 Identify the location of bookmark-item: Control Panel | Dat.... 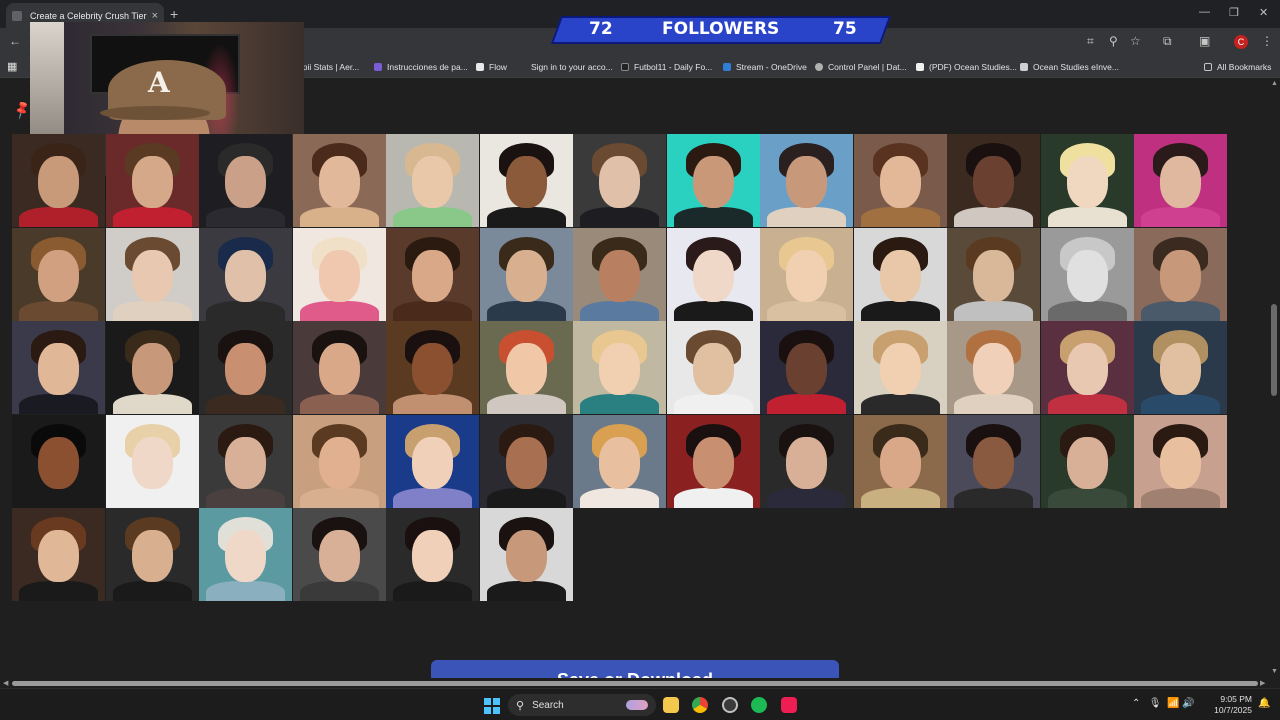
(861, 67).